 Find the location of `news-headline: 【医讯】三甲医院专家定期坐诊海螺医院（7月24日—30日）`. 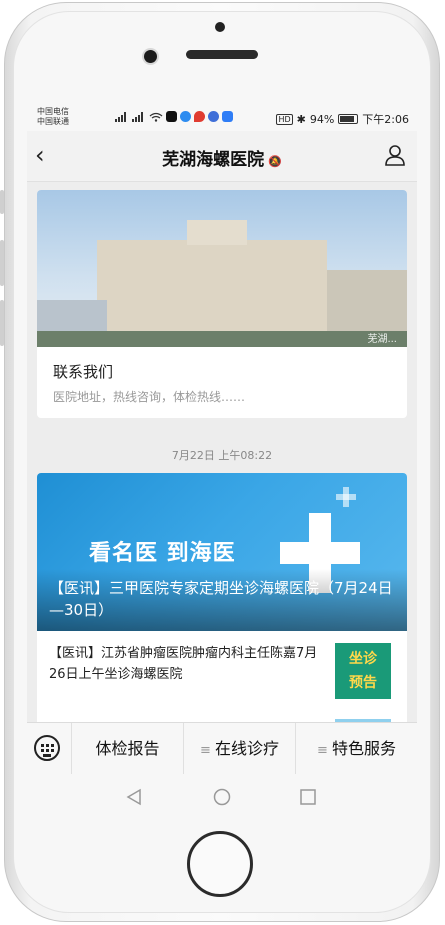

news-headline: 【医讯】三甲医院专家定期坐诊海螺医院（7月24日—30日） is located at coordinates (221, 599).